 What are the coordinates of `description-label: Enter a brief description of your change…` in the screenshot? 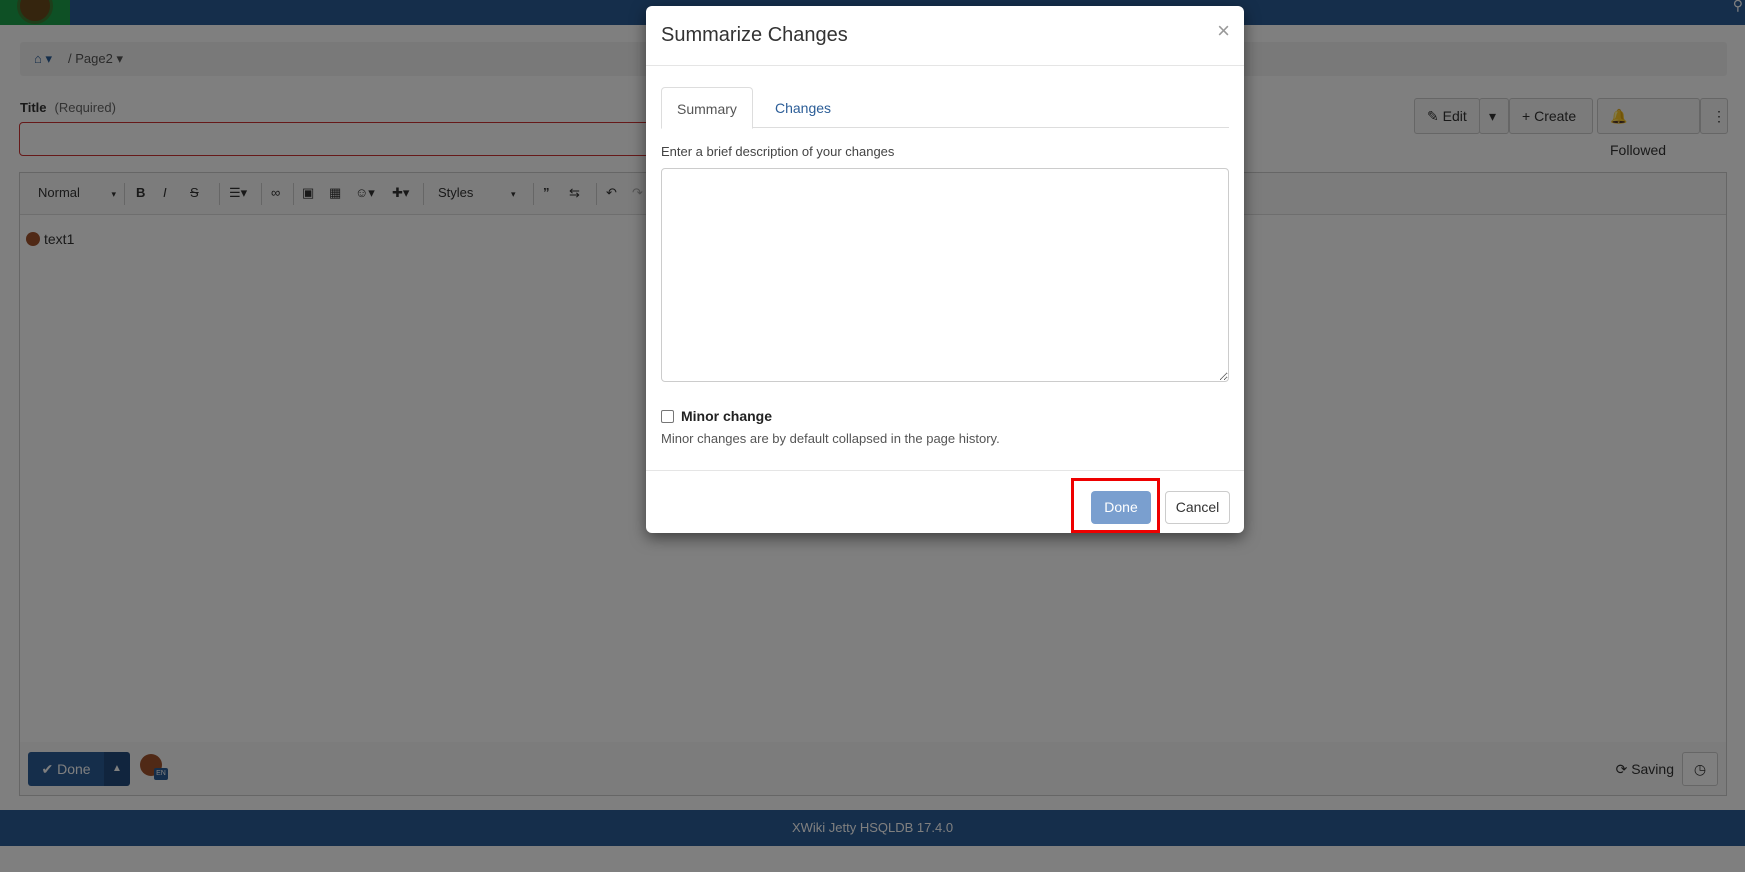 It's located at (778, 151).